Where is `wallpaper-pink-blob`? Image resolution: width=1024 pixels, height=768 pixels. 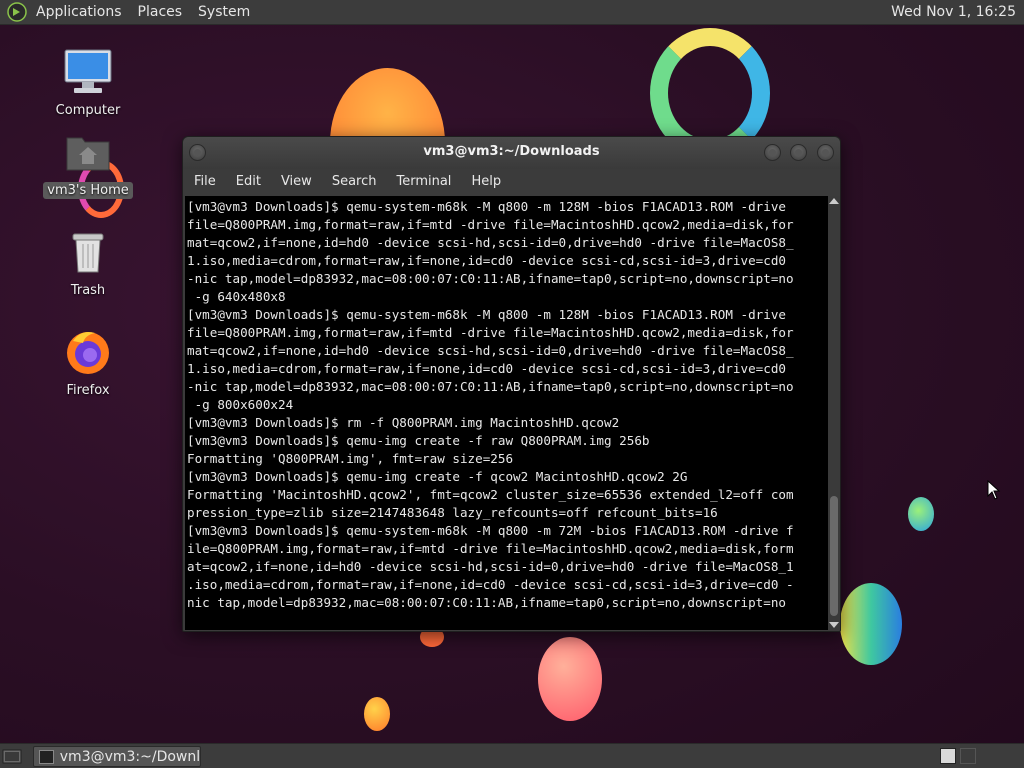 wallpaper-pink-blob is located at coordinates (570, 679).